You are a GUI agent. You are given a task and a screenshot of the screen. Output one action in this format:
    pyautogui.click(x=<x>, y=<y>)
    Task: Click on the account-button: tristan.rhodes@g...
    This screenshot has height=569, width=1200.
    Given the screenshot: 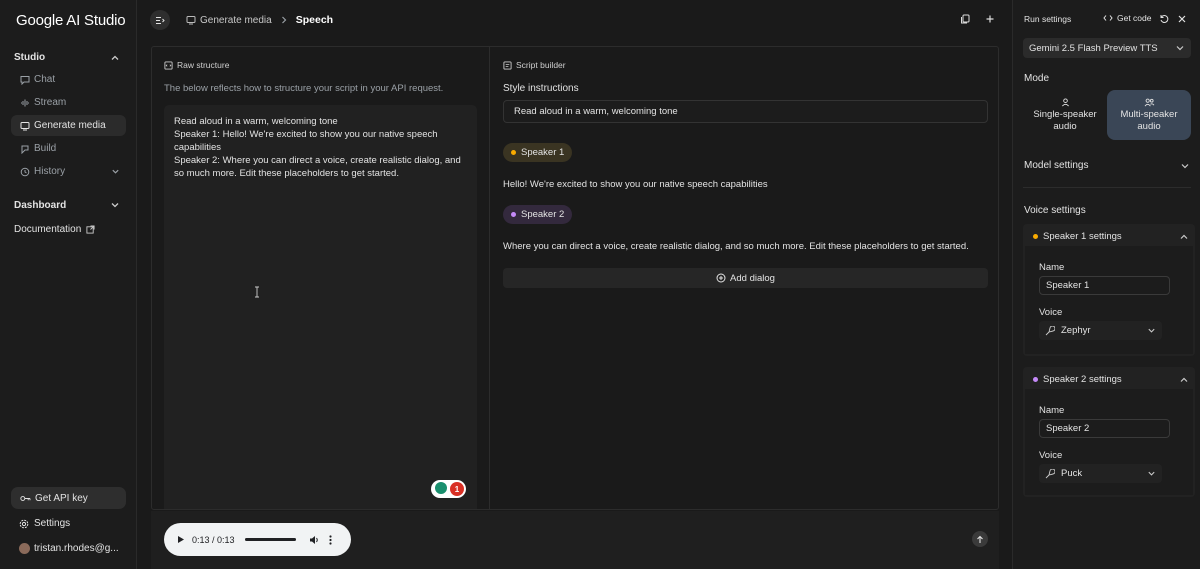 What is the action you would take?
    pyautogui.click(x=69, y=548)
    